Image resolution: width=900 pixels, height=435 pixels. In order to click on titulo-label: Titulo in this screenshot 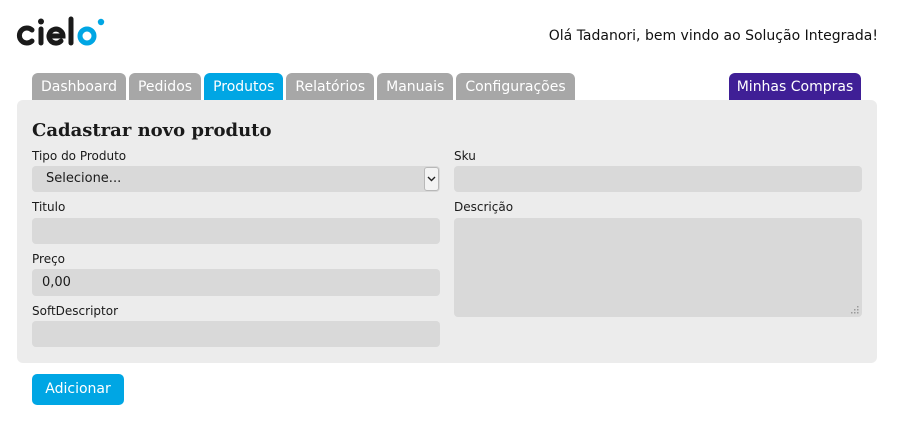, I will do `click(49, 207)`.